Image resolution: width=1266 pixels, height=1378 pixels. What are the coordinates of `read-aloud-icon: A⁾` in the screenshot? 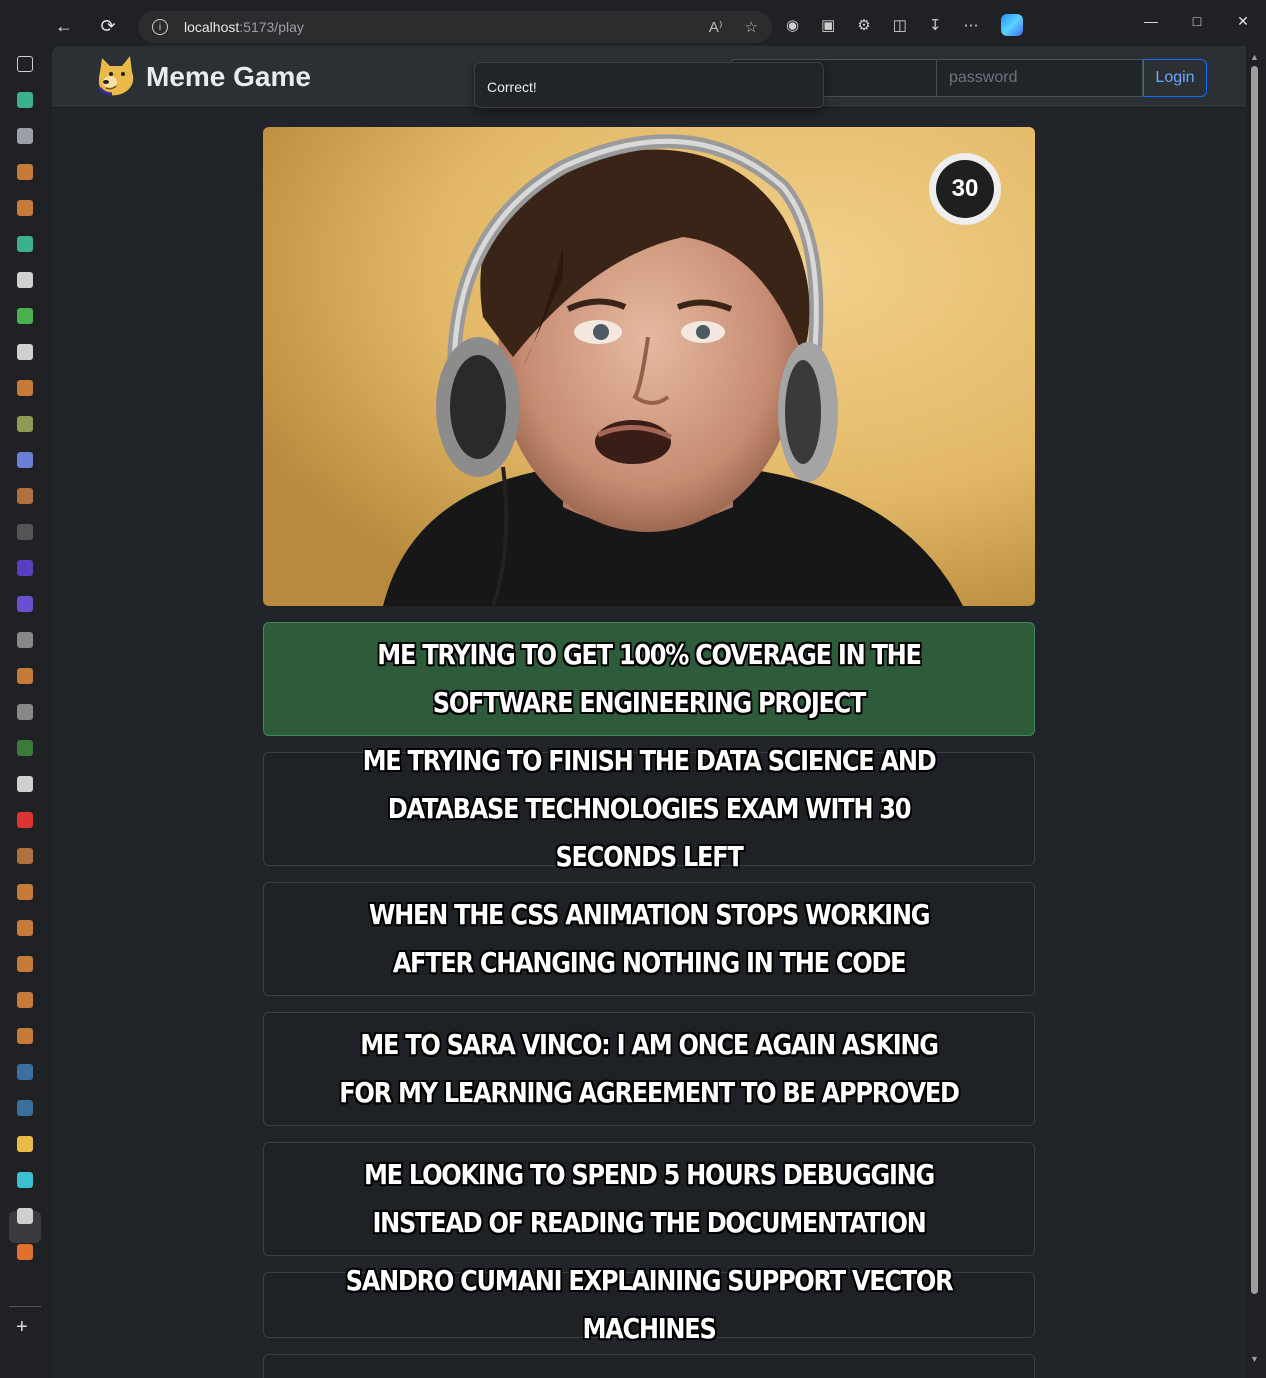 It's located at (716, 27).